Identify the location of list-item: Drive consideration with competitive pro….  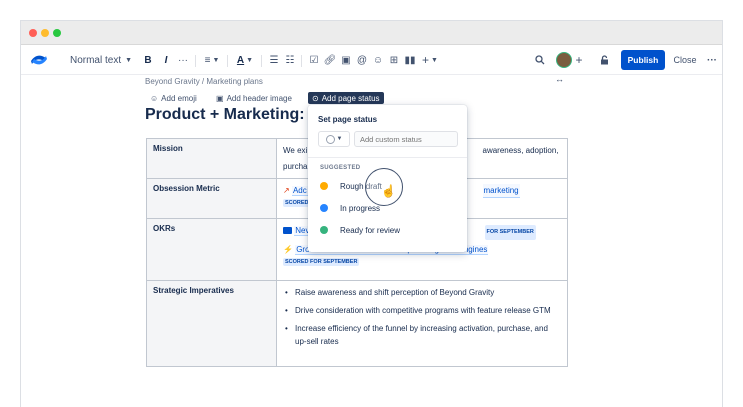
(422, 310).